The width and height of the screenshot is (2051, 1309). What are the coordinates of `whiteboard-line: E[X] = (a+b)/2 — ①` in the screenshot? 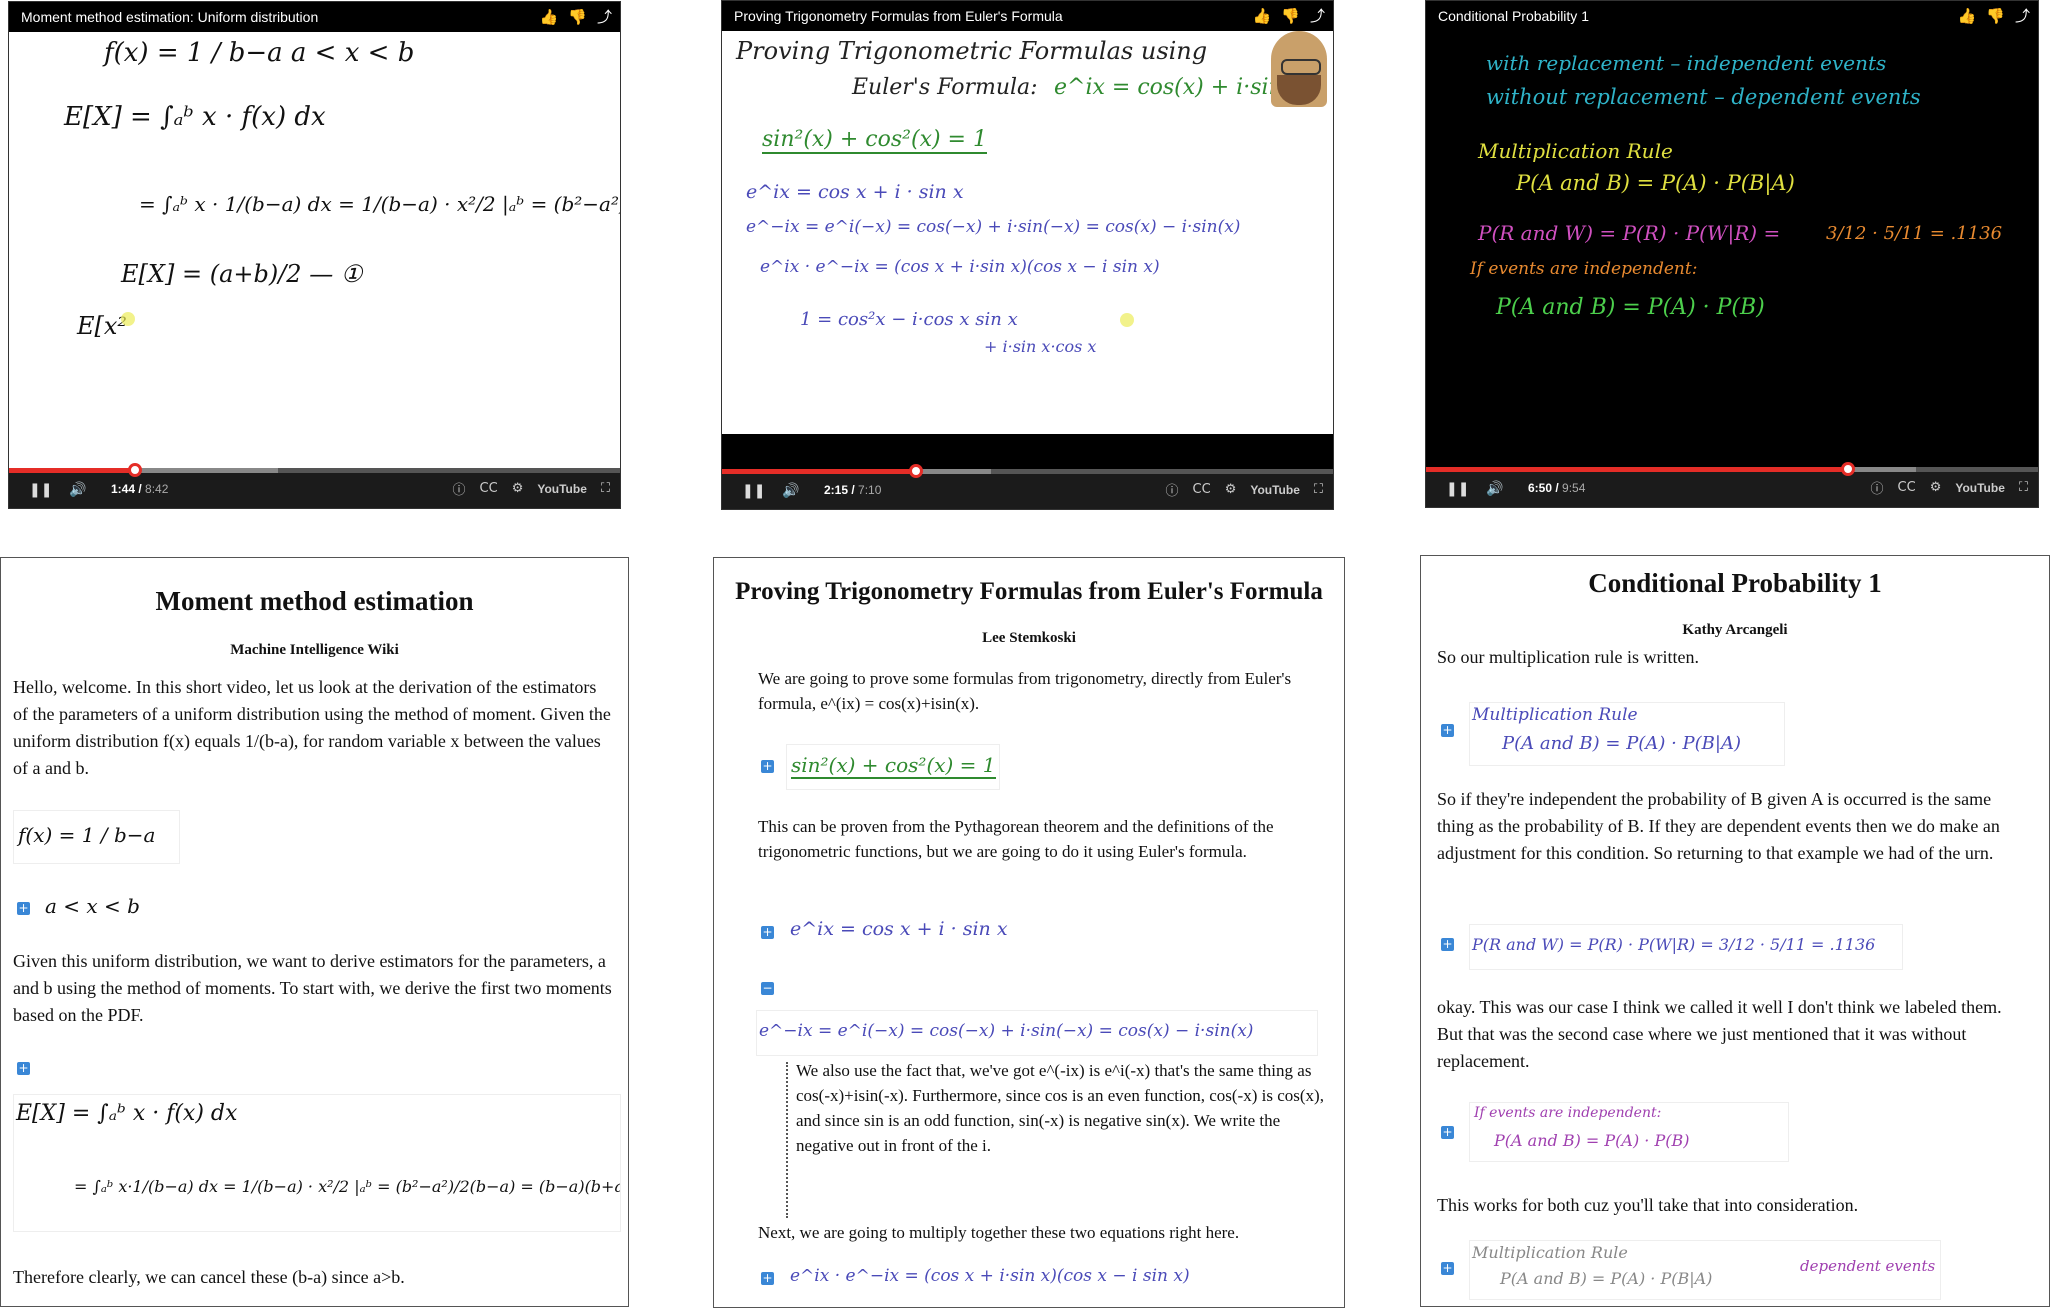 It's located at (242, 274).